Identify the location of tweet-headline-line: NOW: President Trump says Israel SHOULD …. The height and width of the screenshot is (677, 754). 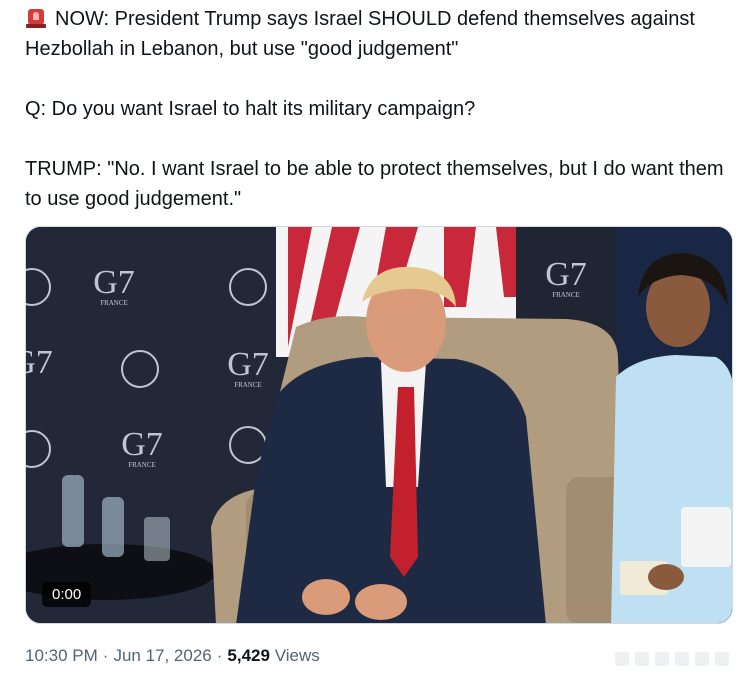
(382, 34).